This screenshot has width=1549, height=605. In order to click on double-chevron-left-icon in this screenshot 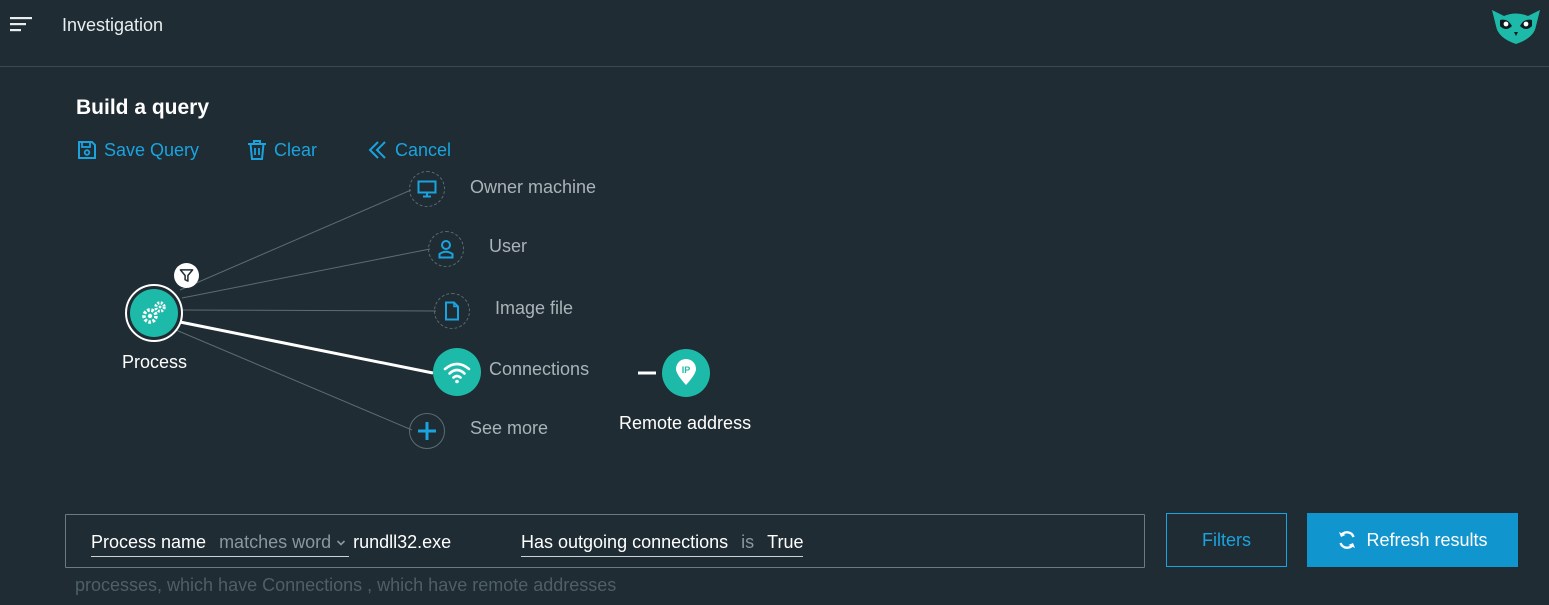, I will do `click(377, 150)`.